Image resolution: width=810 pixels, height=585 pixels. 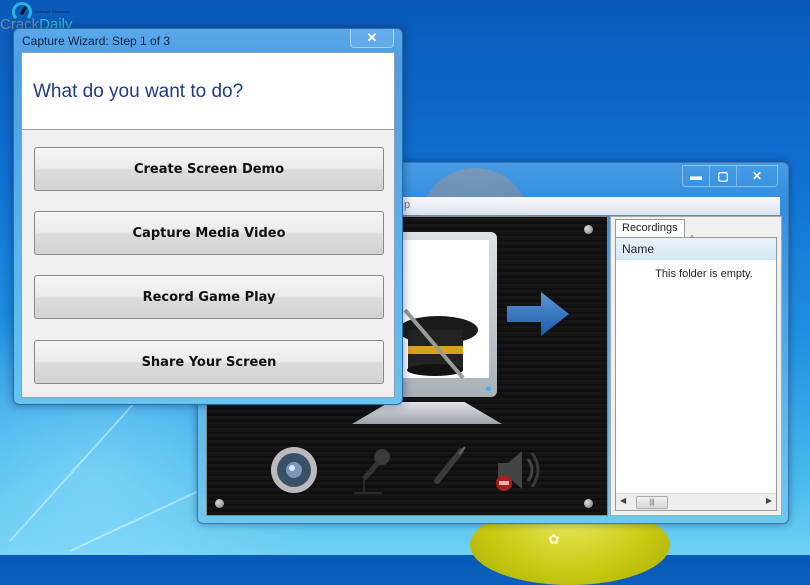 What do you see at coordinates (692, 238) in the screenshot?
I see `sort-ascending-icon: ^` at bounding box center [692, 238].